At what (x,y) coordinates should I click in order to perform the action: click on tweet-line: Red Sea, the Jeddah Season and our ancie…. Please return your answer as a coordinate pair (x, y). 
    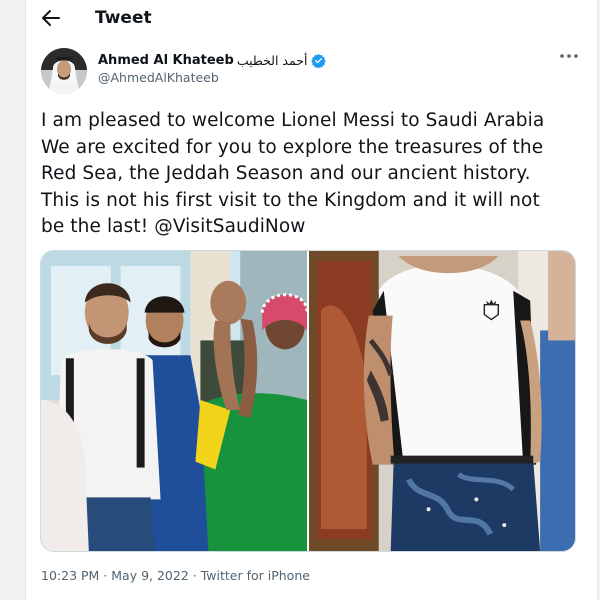
    Looking at the image, I should click on (286, 173).